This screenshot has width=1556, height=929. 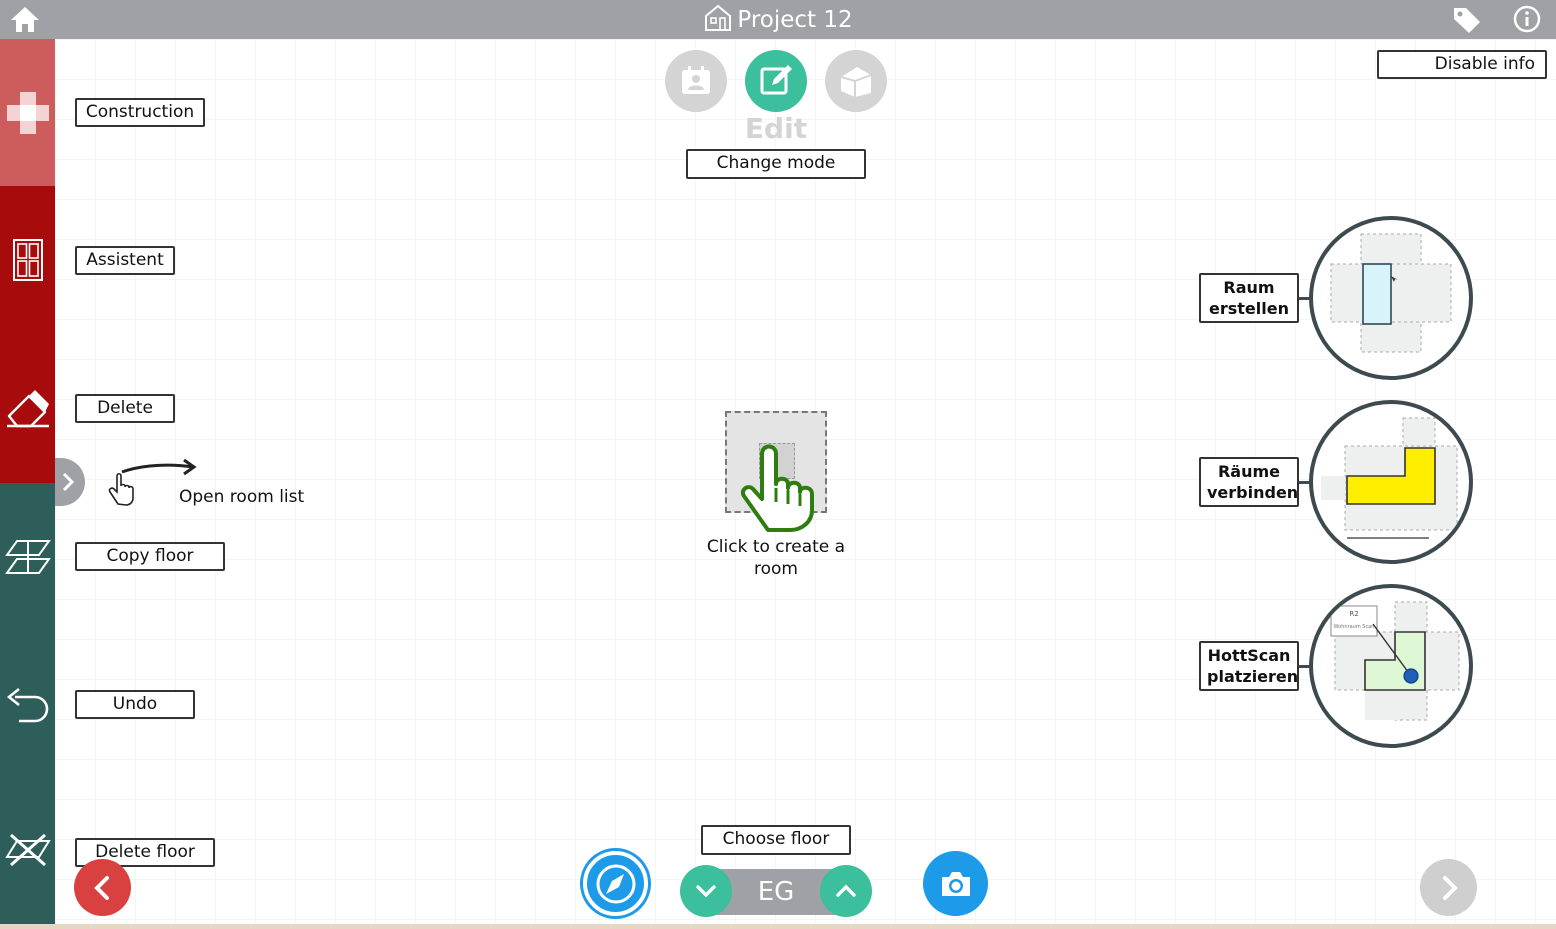 I want to click on change-mode-label: Change mode, so click(x=776, y=164).